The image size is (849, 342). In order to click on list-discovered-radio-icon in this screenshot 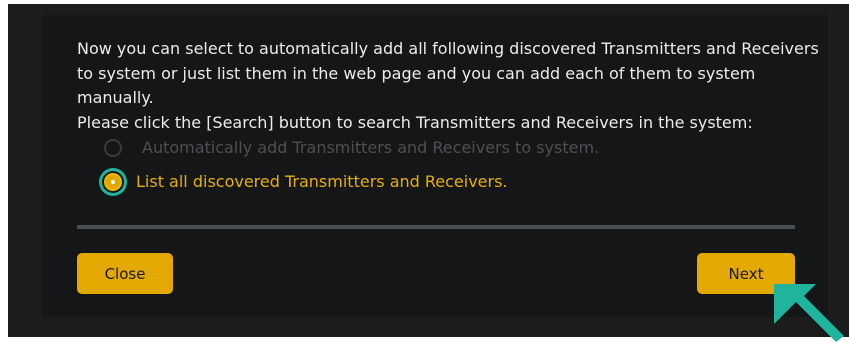, I will do `click(113, 181)`.